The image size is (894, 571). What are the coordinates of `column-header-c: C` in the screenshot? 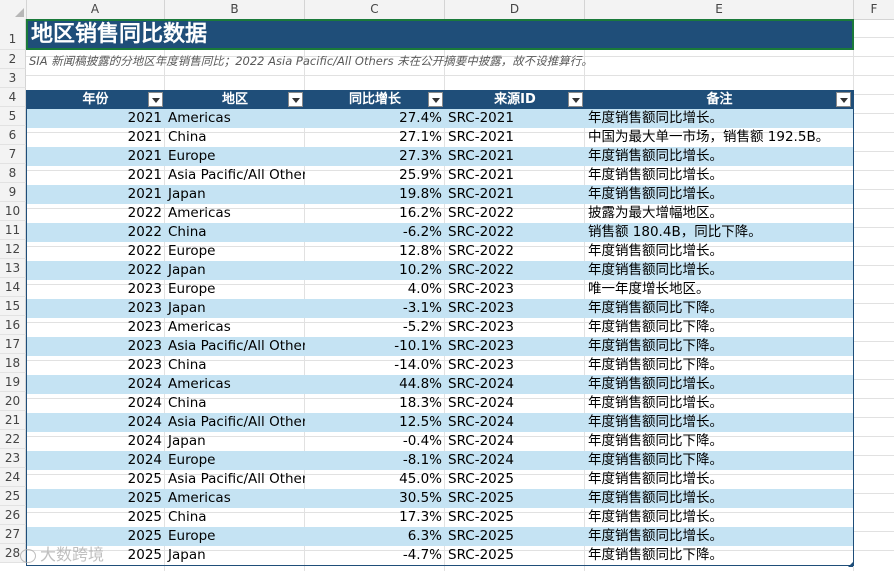 It's located at (375, 9).